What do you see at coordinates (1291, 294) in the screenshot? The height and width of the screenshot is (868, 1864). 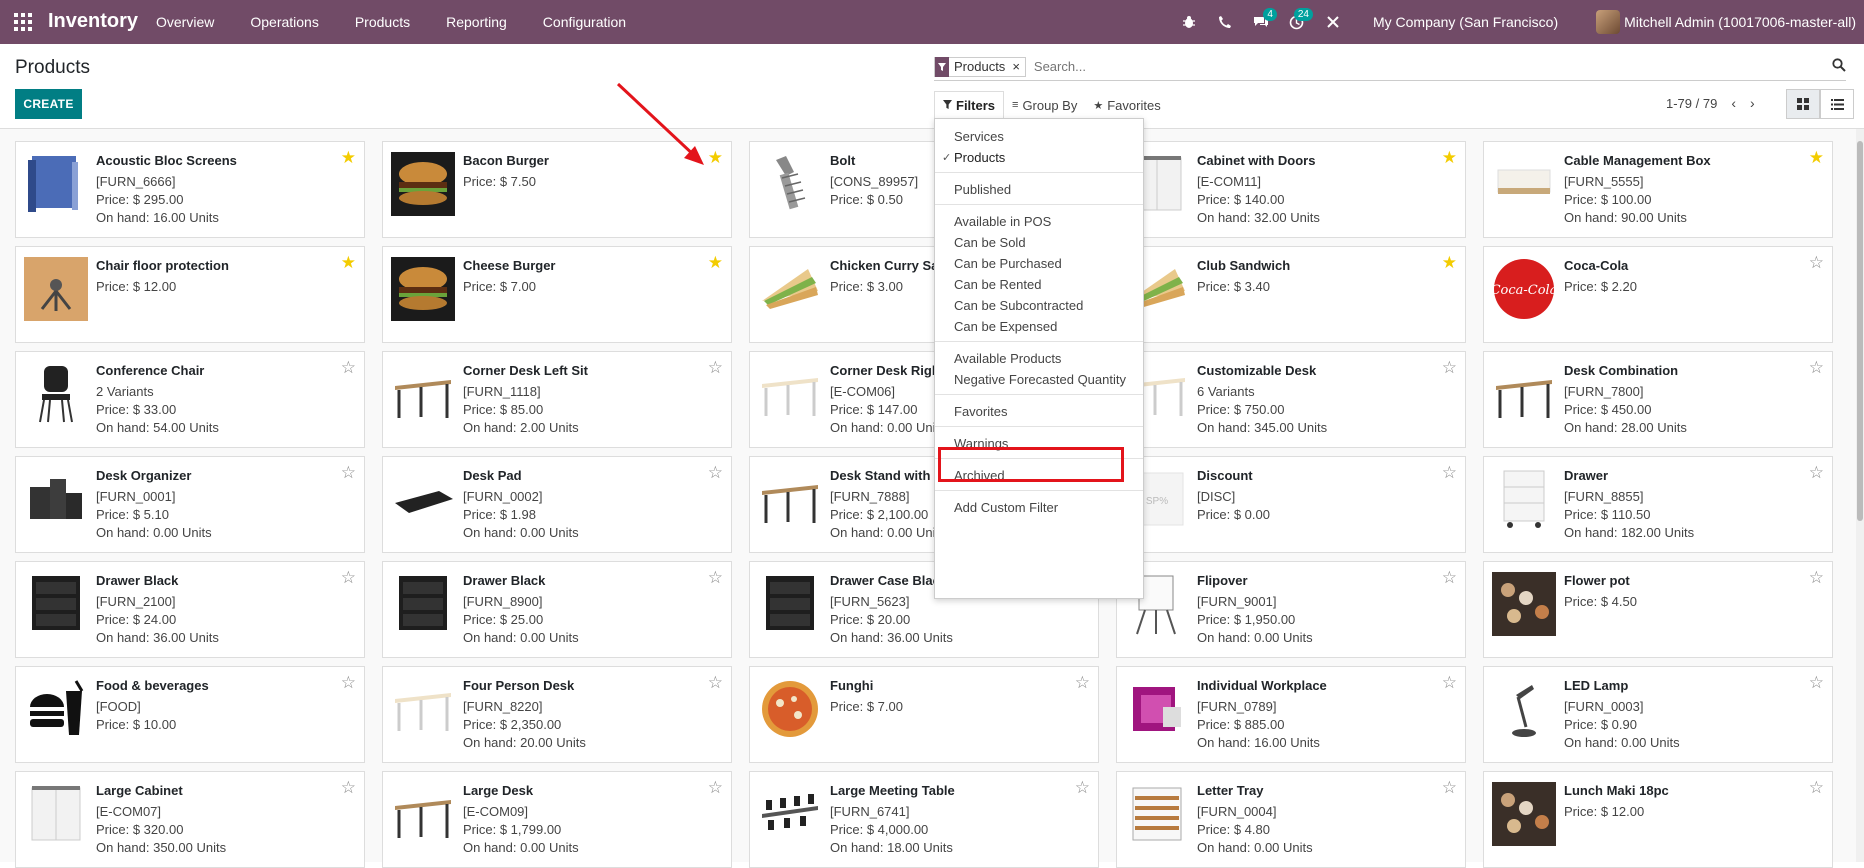 I see `product-card: Club Sandwich Price: $ 3.40 ★` at bounding box center [1291, 294].